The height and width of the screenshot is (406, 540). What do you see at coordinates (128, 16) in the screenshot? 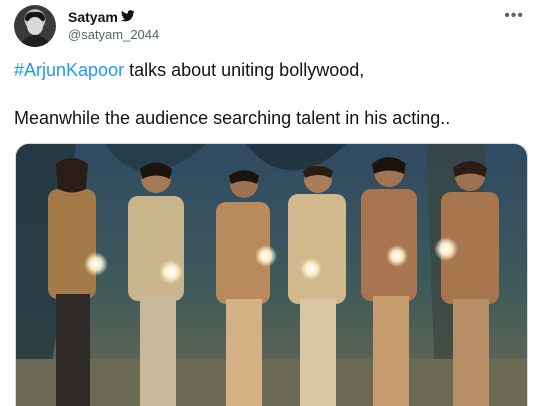
I see `twitter-bird-icon` at bounding box center [128, 16].